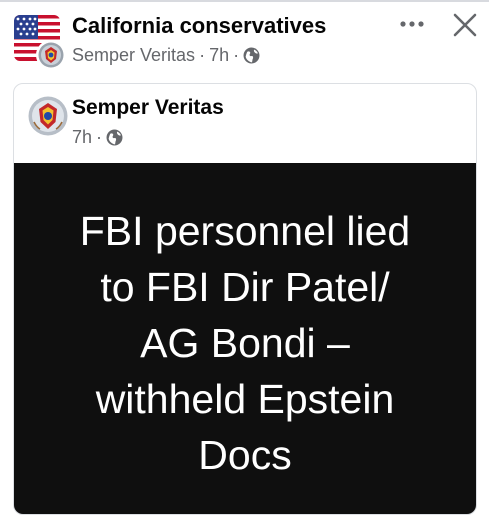  What do you see at coordinates (219, 55) in the screenshot?
I see `post-time: 7h` at bounding box center [219, 55].